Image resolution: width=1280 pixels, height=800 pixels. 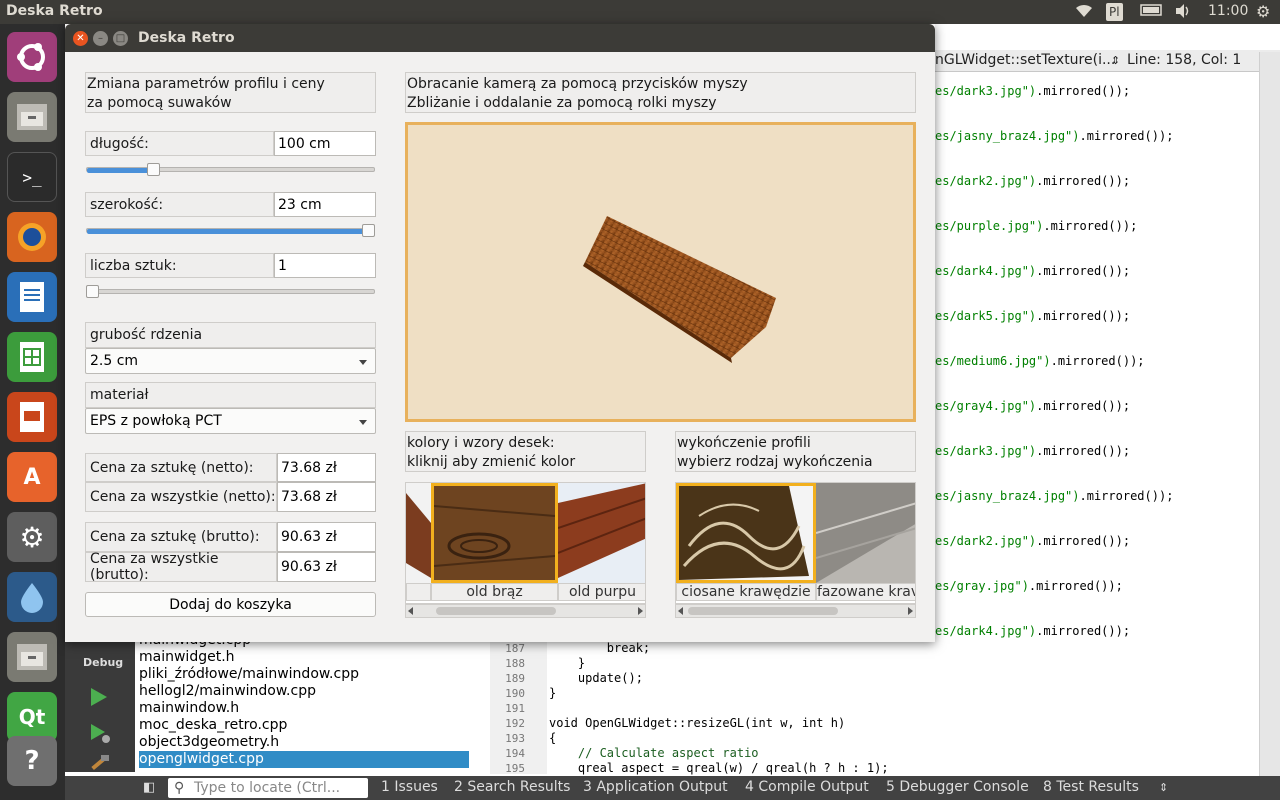 I want to click on code-string: es/dark2.jpg"), so click(x=986, y=181).